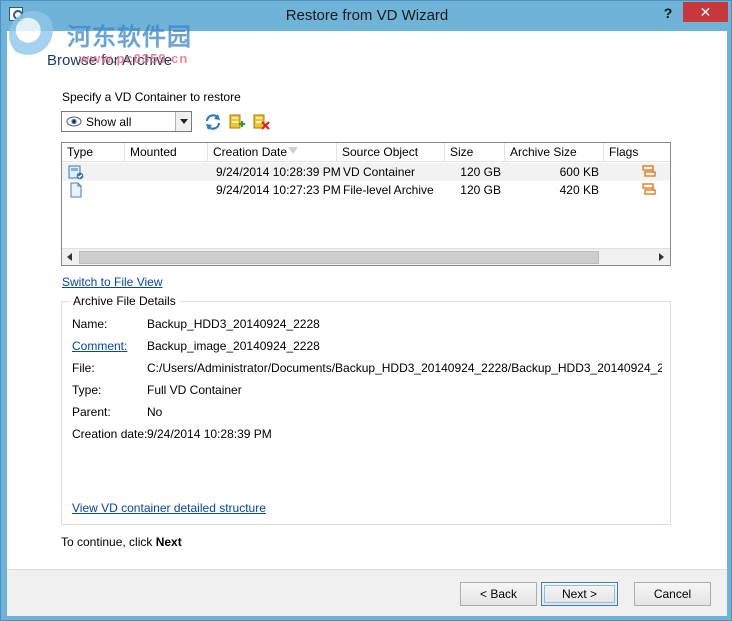  Describe the element at coordinates (110, 60) in the screenshot. I see `page-title: Browse for Archive` at that location.